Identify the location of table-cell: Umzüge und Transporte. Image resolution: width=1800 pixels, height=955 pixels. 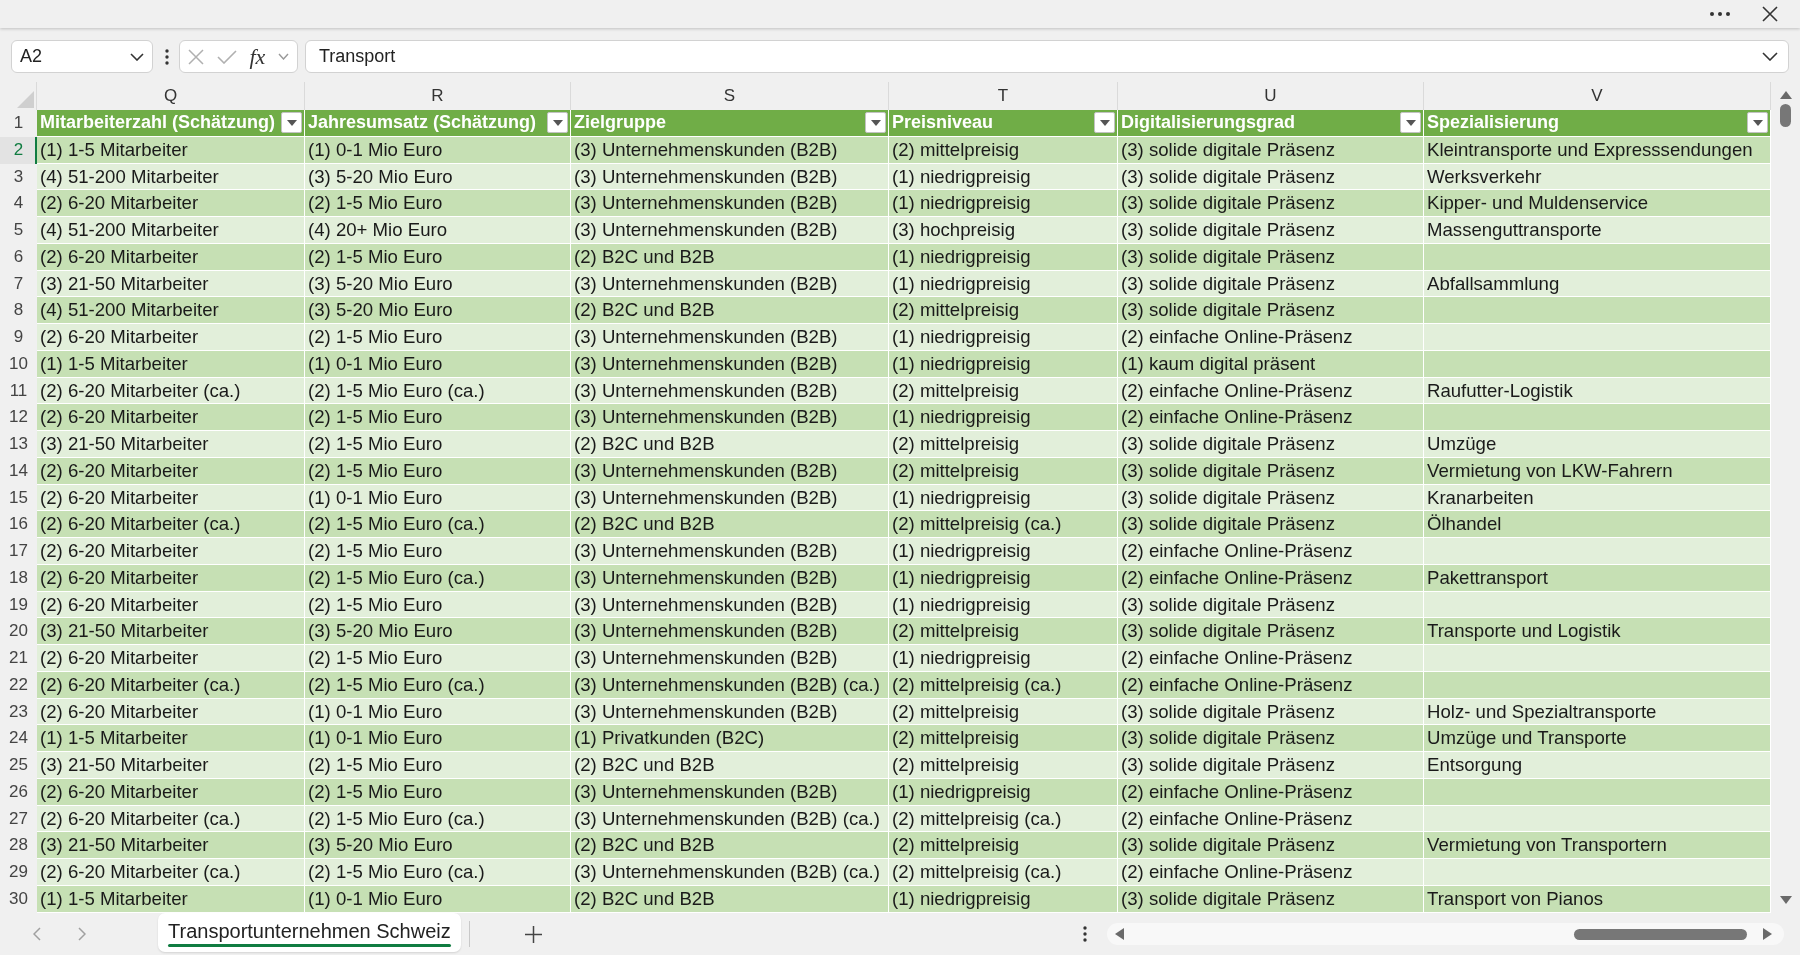
(1597, 738).